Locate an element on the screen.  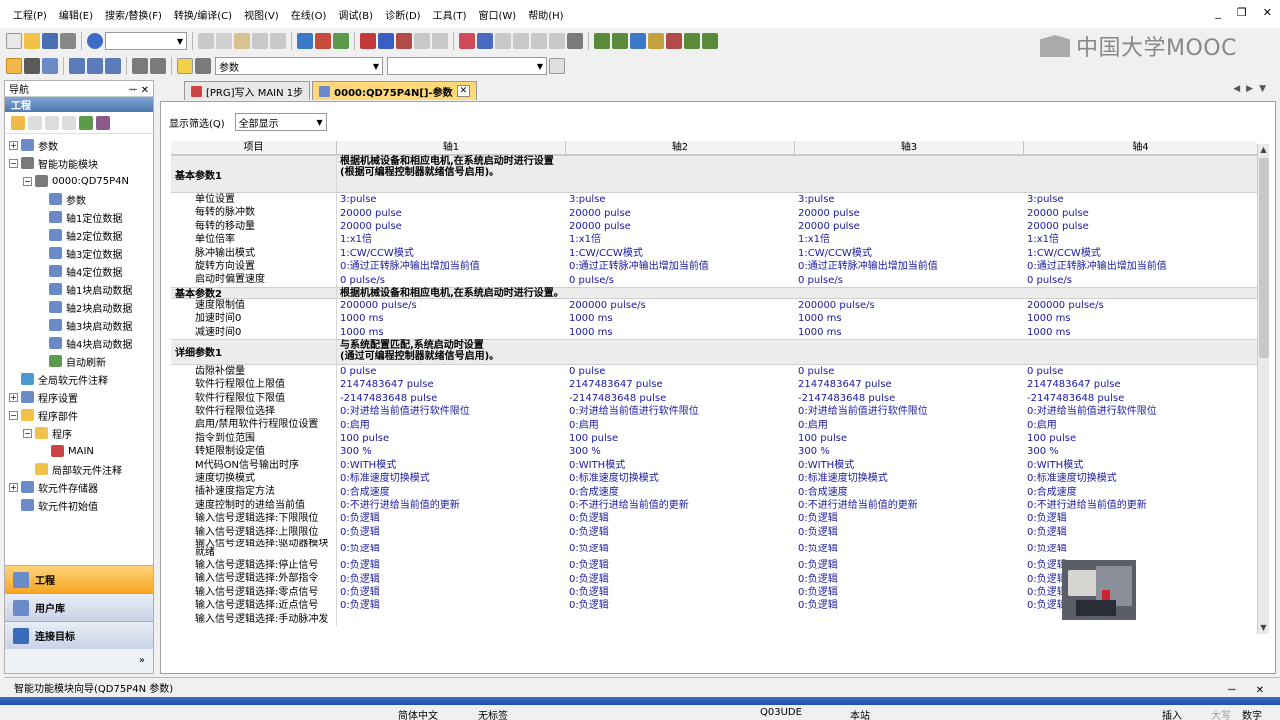
axis1-value: 300 % is located at coordinates (451, 451).